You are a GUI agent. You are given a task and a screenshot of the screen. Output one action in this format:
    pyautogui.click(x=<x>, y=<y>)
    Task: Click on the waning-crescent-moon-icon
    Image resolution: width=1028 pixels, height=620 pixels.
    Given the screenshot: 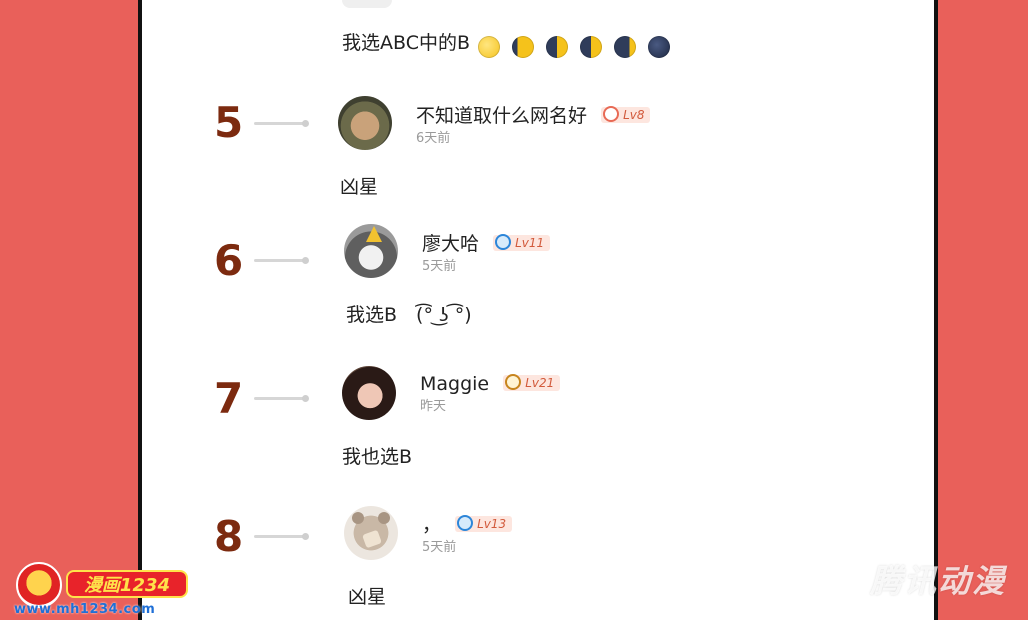 What is the action you would take?
    pyautogui.click(x=625, y=46)
    